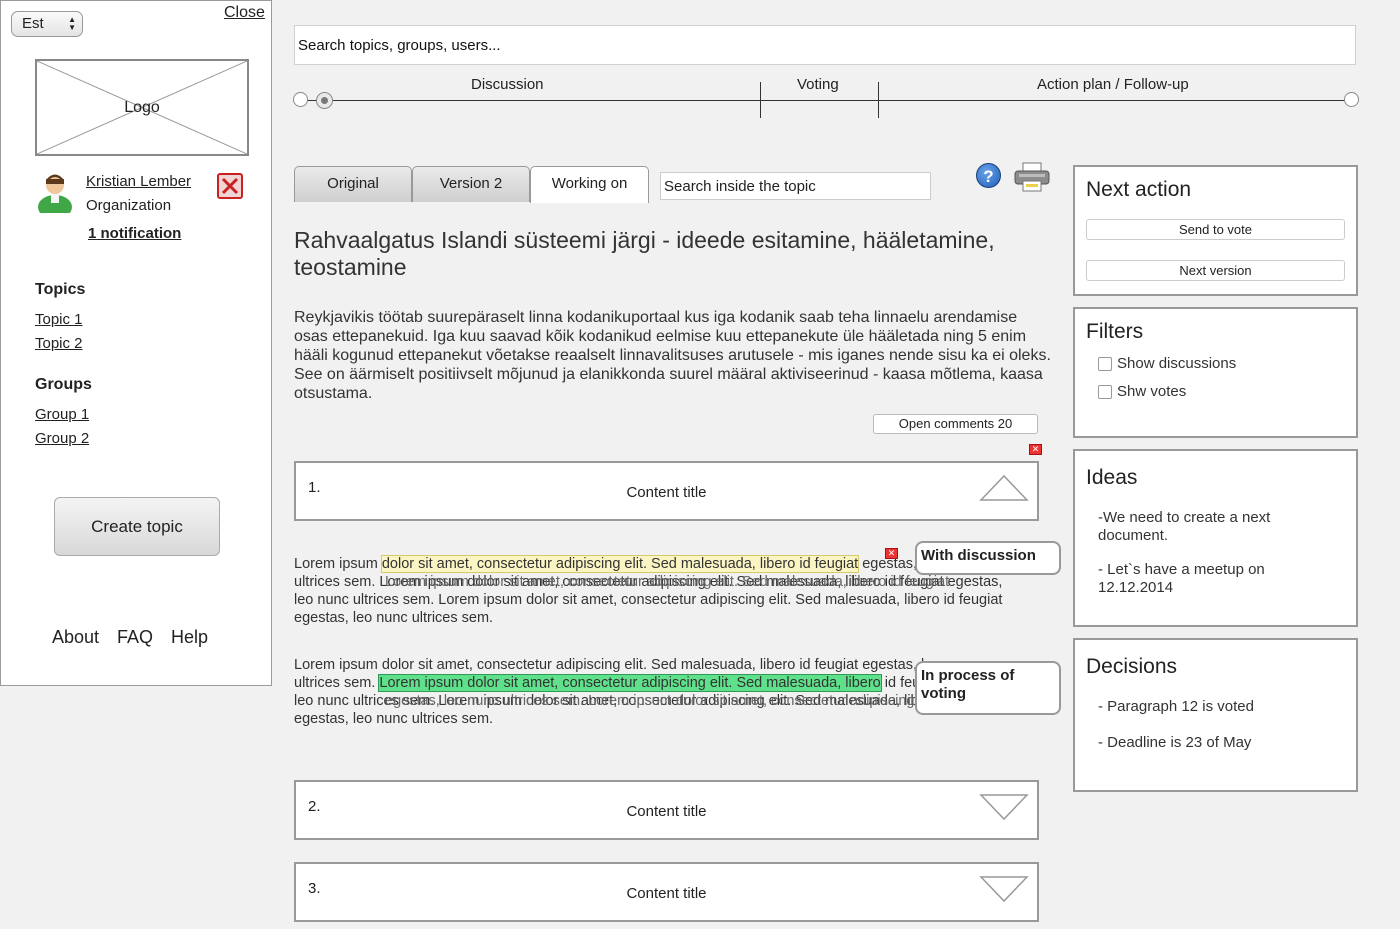 The width and height of the screenshot is (1400, 929). Describe the element at coordinates (471, 184) in the screenshot. I see `tab-version-2: Version 2` at that location.